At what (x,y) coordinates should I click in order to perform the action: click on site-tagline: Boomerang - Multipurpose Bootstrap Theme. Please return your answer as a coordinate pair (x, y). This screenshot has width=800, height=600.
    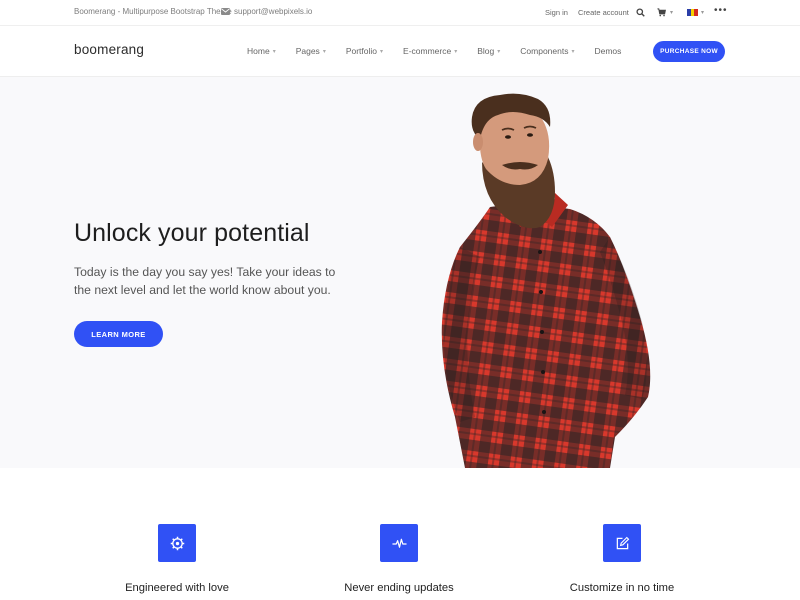
    Looking at the image, I should click on (153, 11).